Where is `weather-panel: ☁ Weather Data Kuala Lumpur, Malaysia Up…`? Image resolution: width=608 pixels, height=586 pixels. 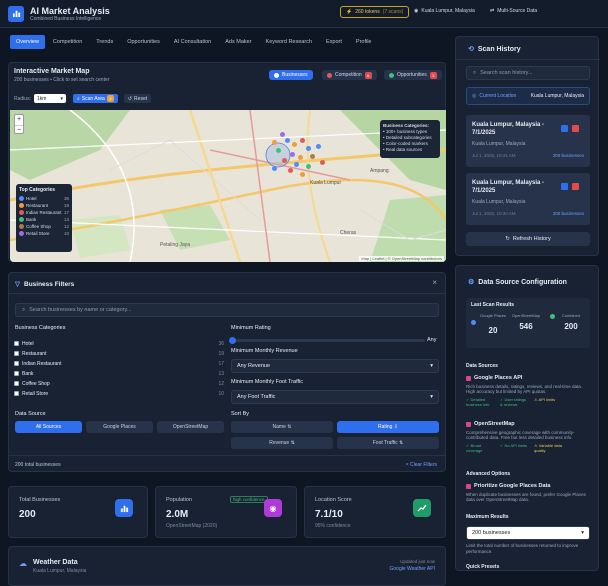 weather-panel: ☁ Weather Data Kuala Lumpur, Malaysia Up… is located at coordinates (227, 566).